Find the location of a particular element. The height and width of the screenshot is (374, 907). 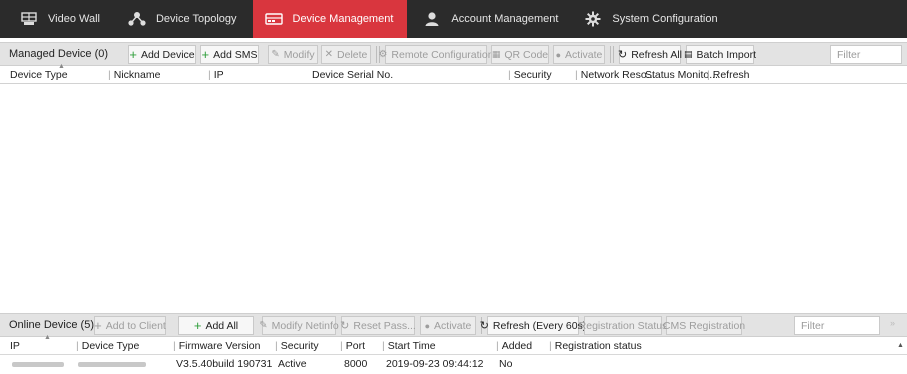

cell-ip is located at coordinates (38, 364).